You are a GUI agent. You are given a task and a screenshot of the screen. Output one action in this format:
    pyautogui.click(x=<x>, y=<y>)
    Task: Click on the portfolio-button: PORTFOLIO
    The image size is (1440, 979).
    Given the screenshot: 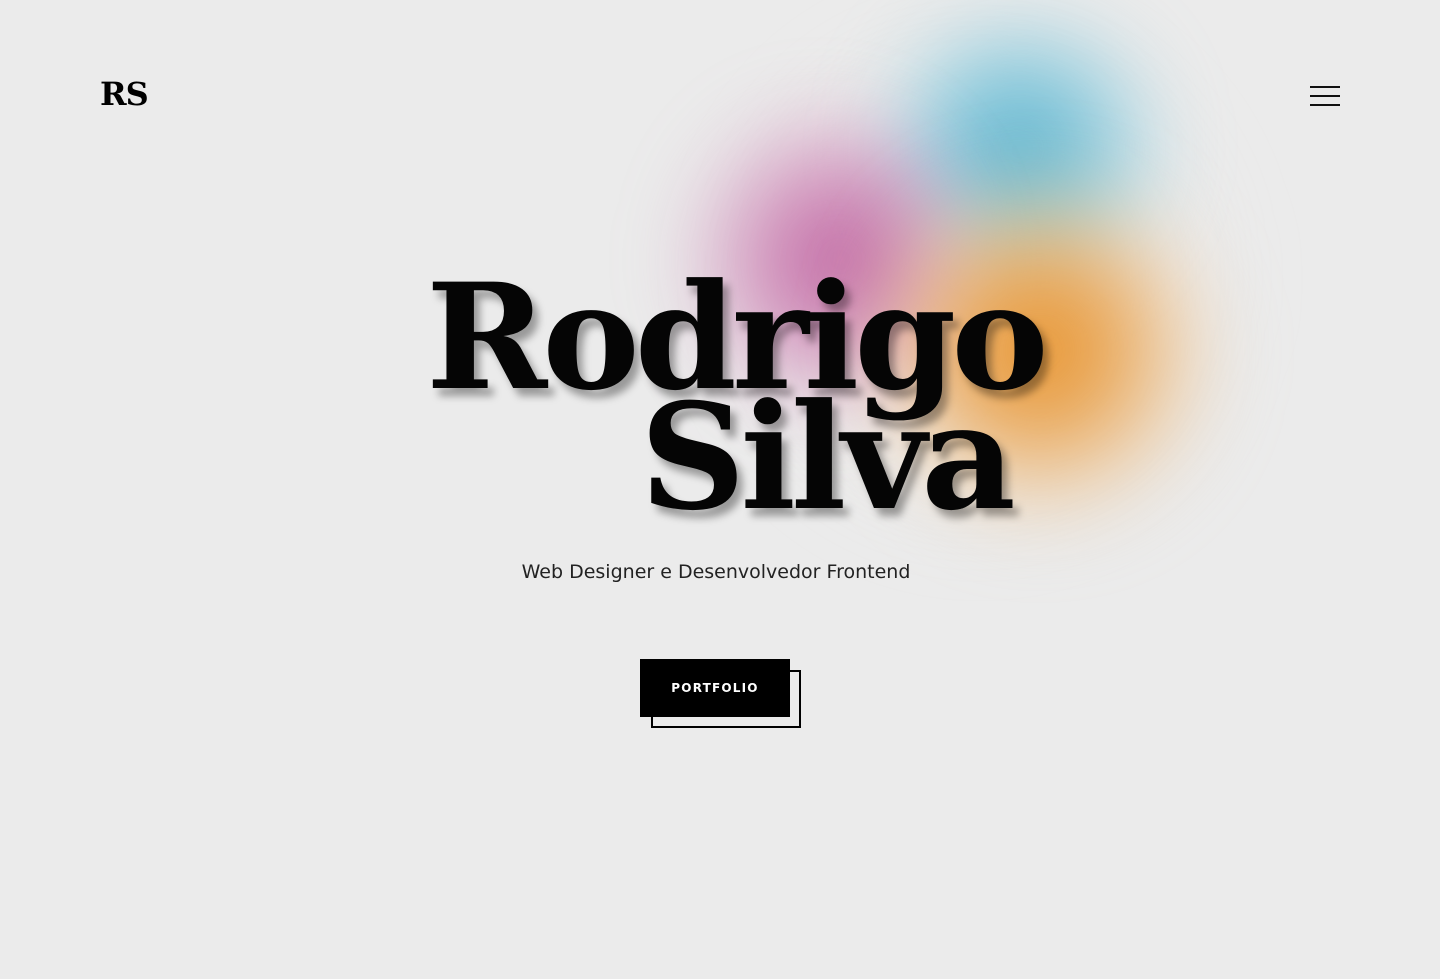 What is the action you would take?
    pyautogui.click(x=715, y=688)
    